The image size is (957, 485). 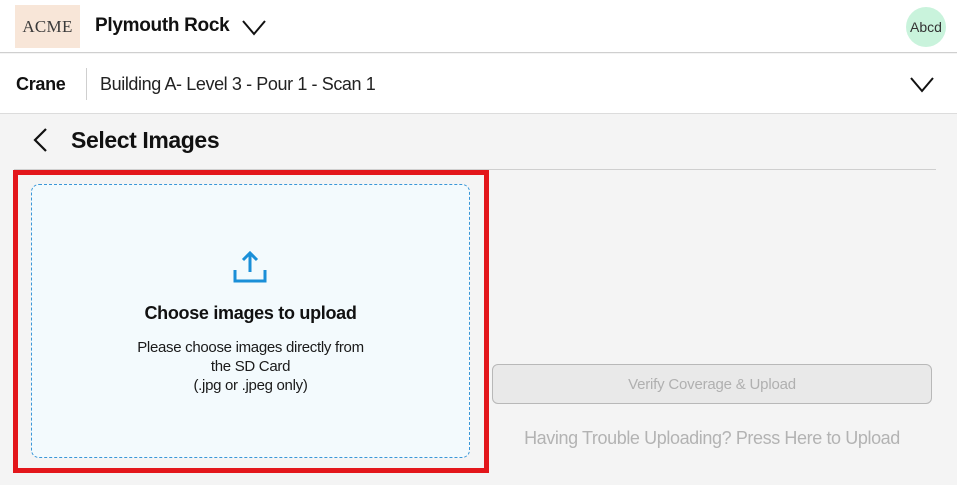 What do you see at coordinates (478, 26) in the screenshot?
I see `top-bar: ACME Plymouth Rock Abcd` at bounding box center [478, 26].